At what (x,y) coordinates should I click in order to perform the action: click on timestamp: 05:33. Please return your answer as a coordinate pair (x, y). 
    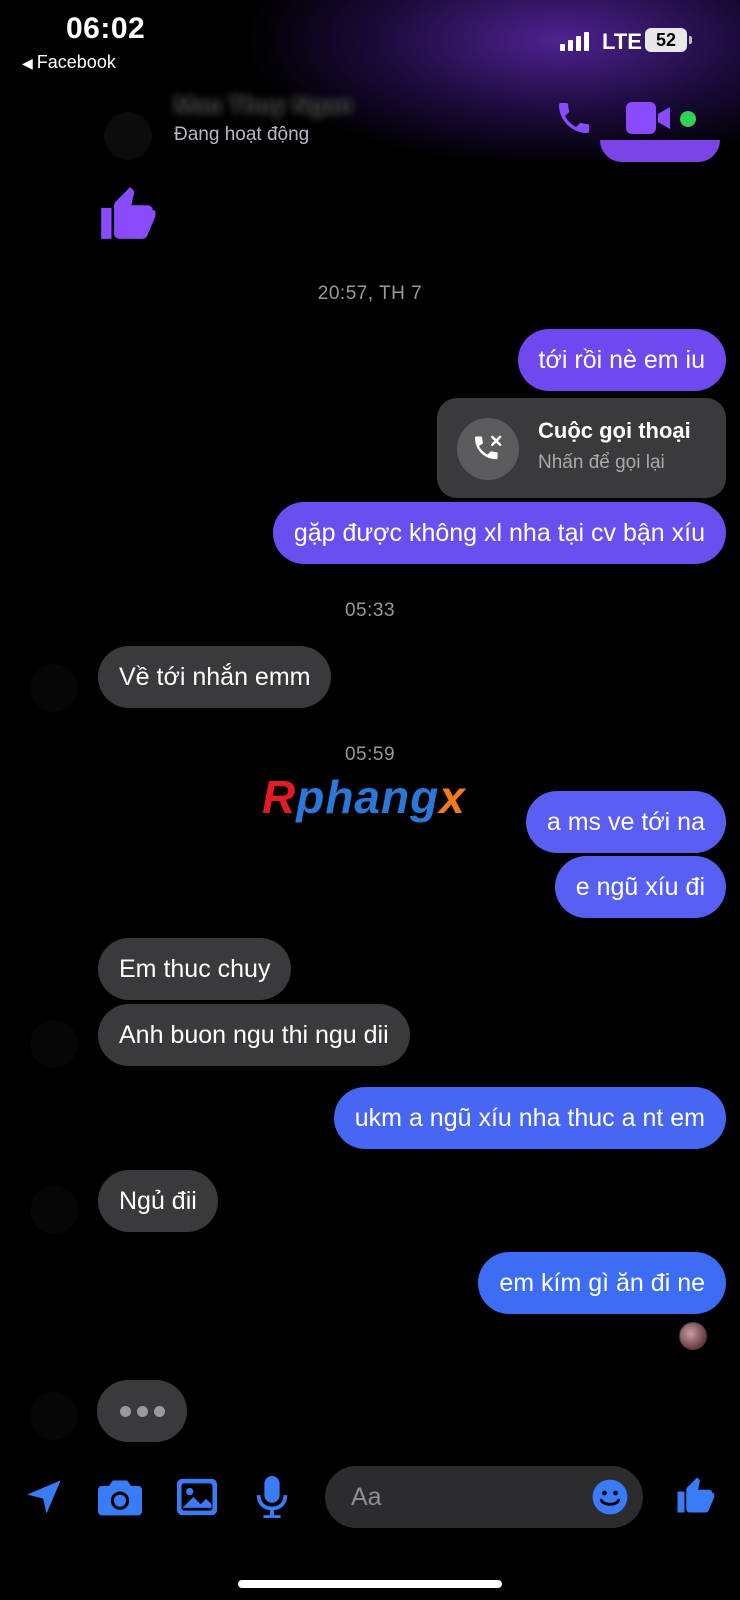
    Looking at the image, I should click on (370, 610).